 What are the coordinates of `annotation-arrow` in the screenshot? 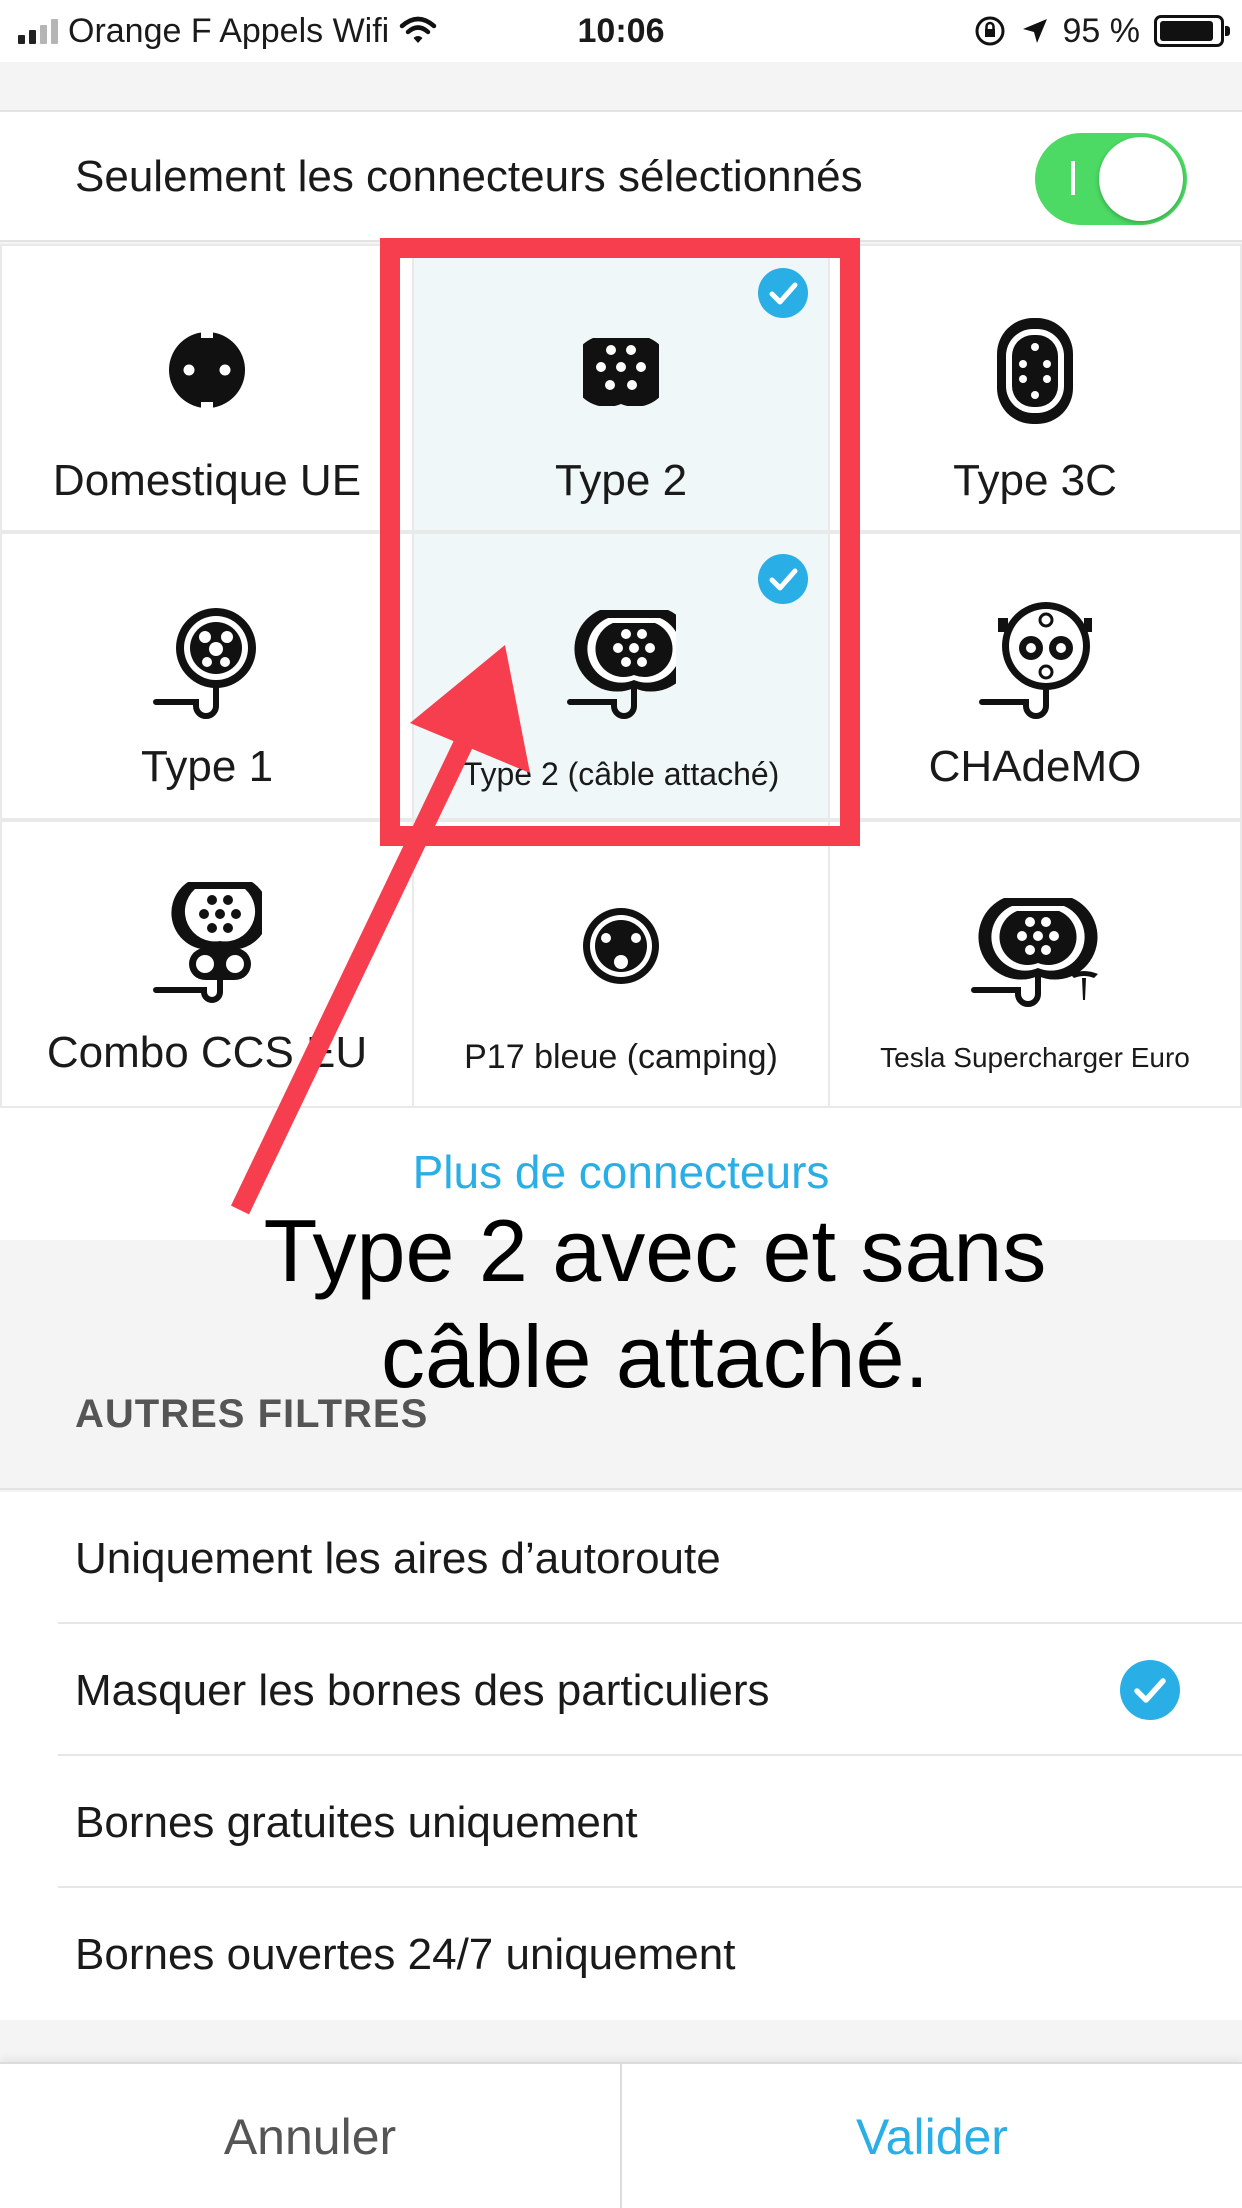 It's located at (380, 930).